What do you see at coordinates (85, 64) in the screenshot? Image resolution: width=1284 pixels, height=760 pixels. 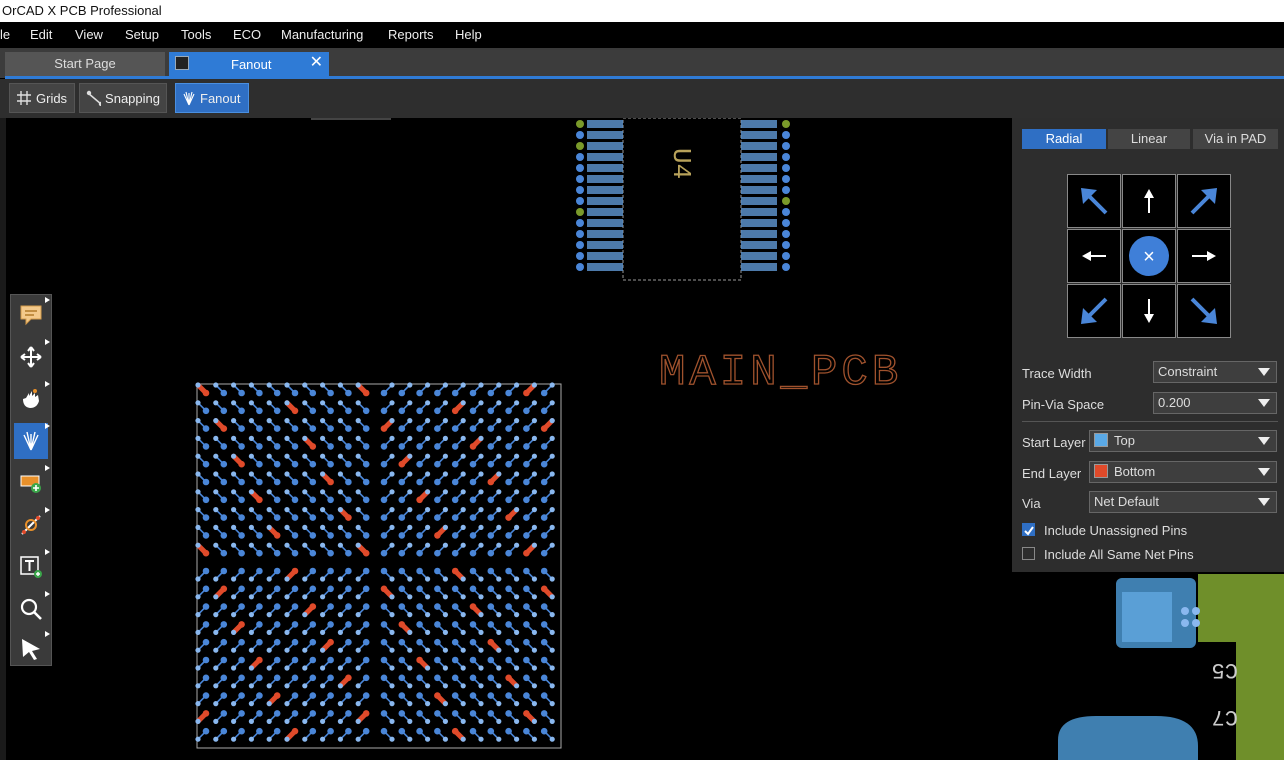 I see `tab-start-page: Start Page` at bounding box center [85, 64].